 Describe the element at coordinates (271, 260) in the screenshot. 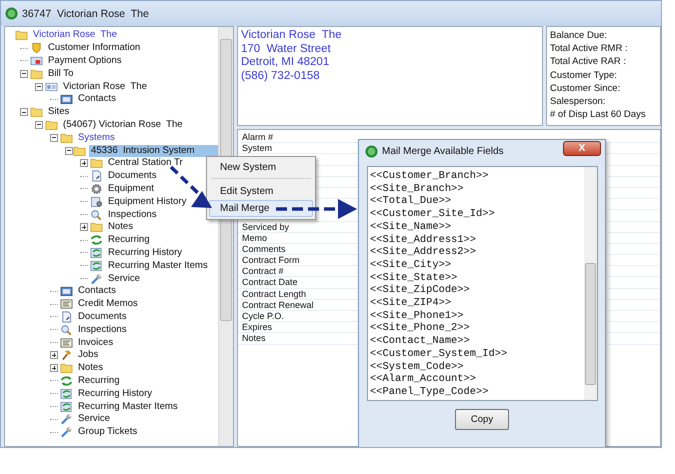

I see `property-label: Contract Form` at that location.